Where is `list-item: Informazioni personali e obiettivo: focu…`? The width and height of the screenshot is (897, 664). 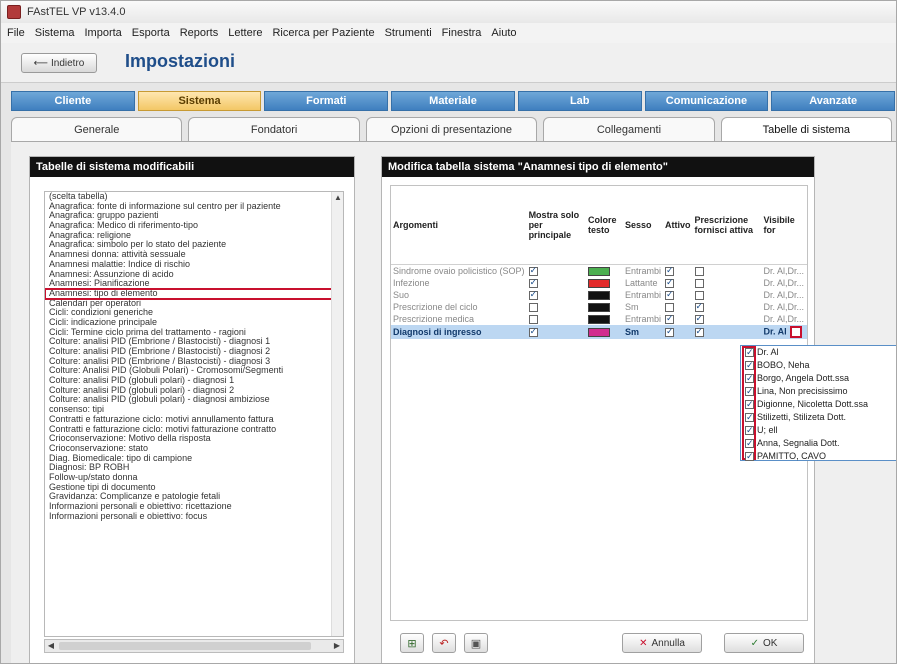
list-item: Informazioni personali e obiettivo: focu… is located at coordinates (194, 517).